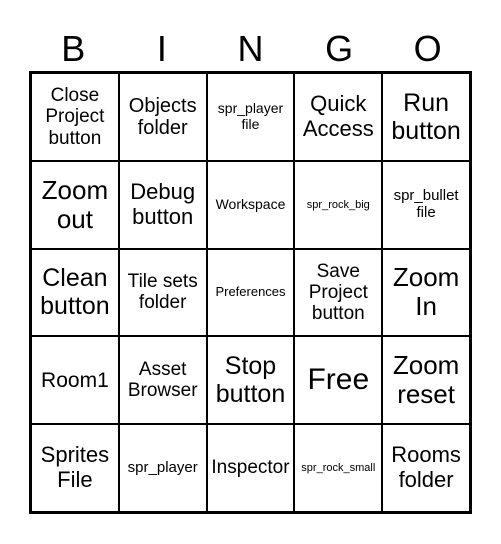  I want to click on bingo-cell: Workspace, so click(250, 204).